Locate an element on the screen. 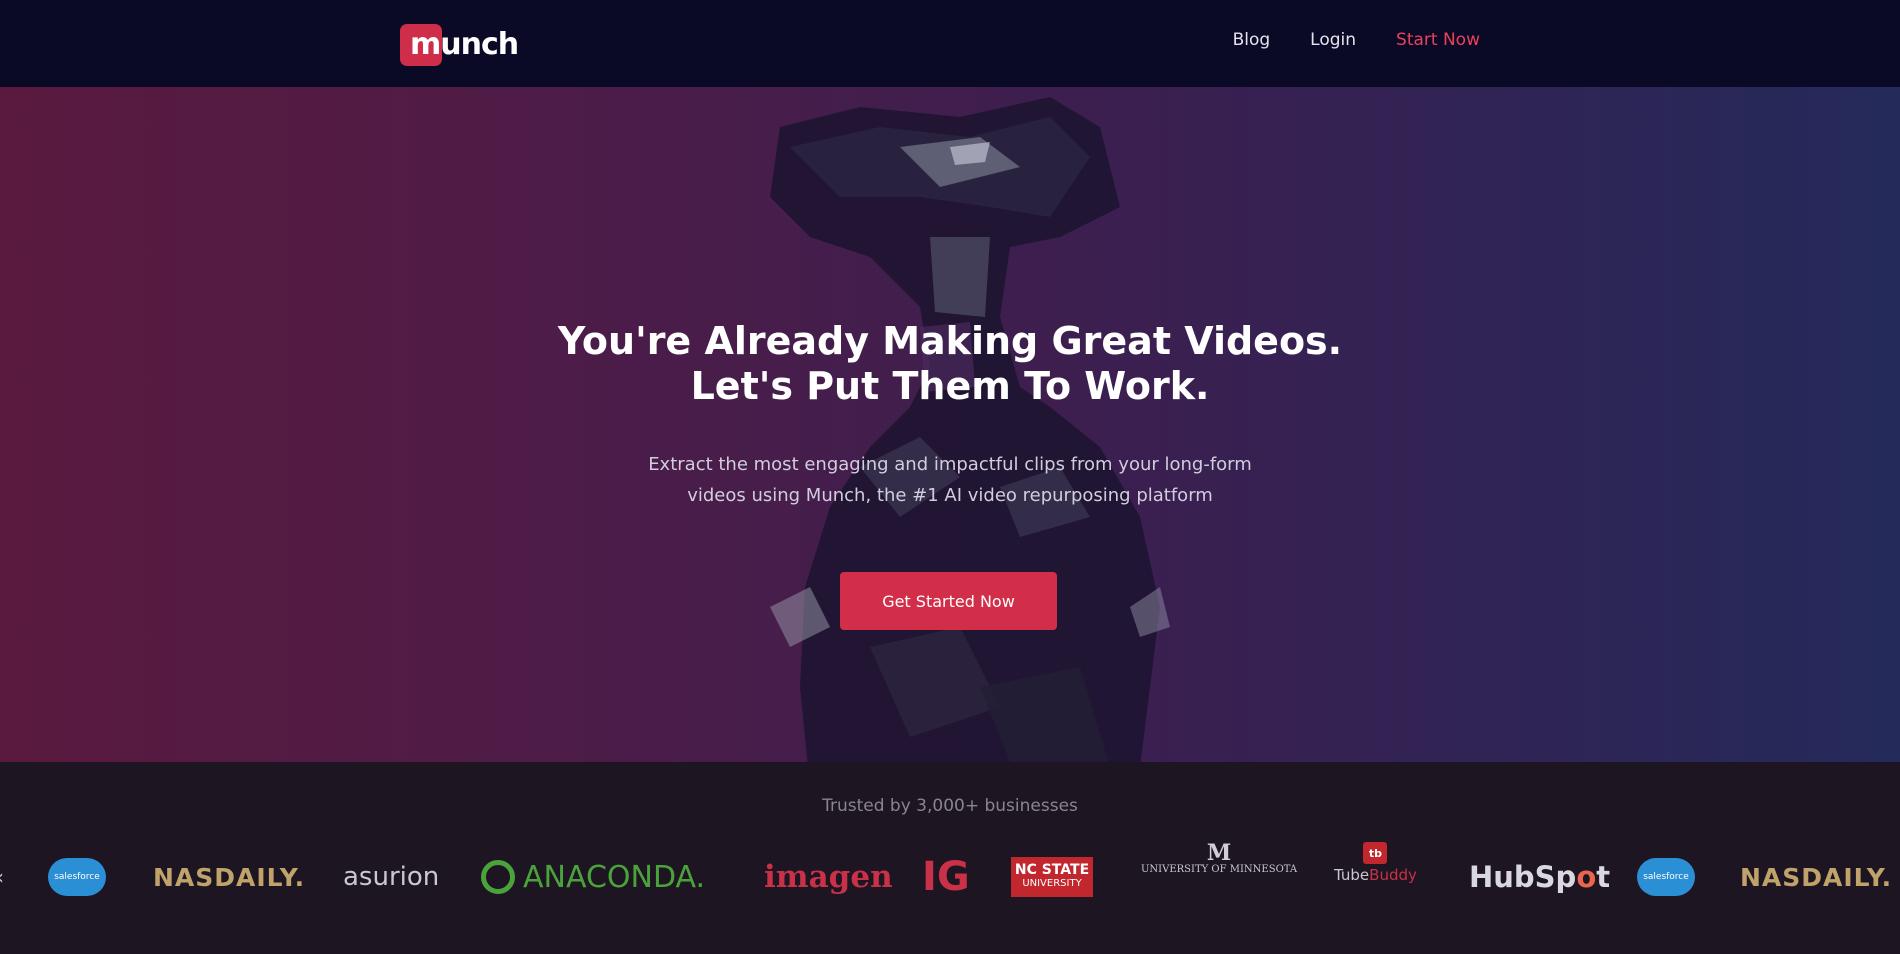 This screenshot has height=954, width=1900. anaconda-logo: ANACONDA. is located at coordinates (593, 877).